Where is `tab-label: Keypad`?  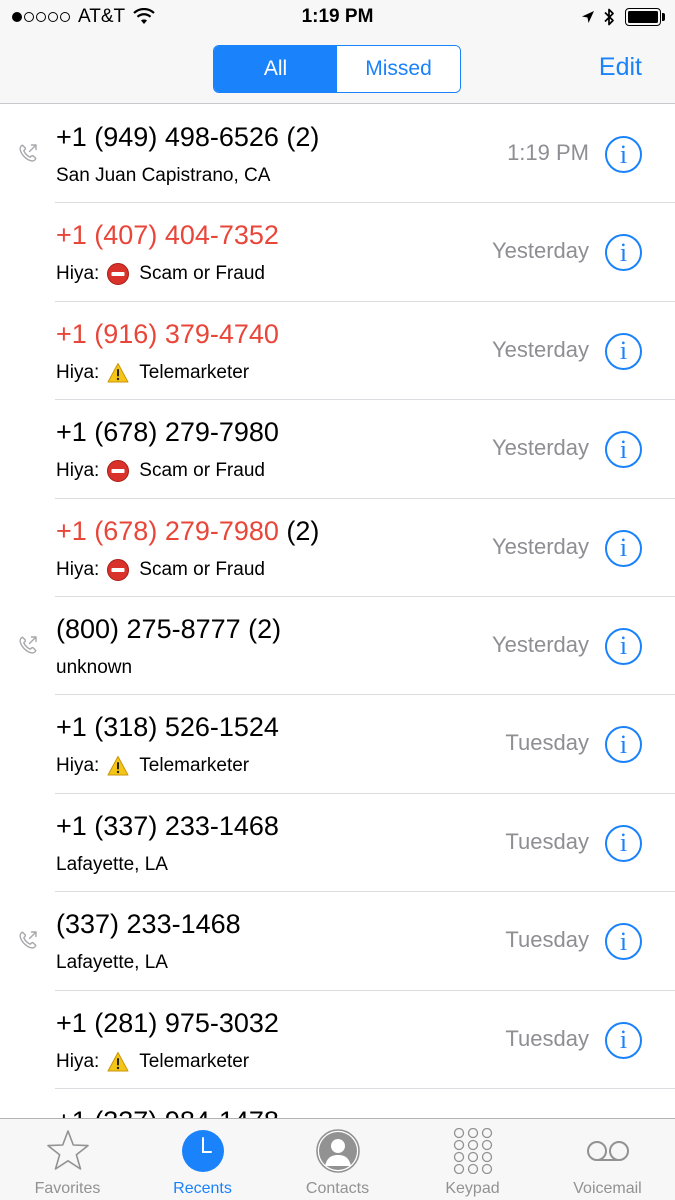
tab-label: Keypad is located at coordinates (472, 1188).